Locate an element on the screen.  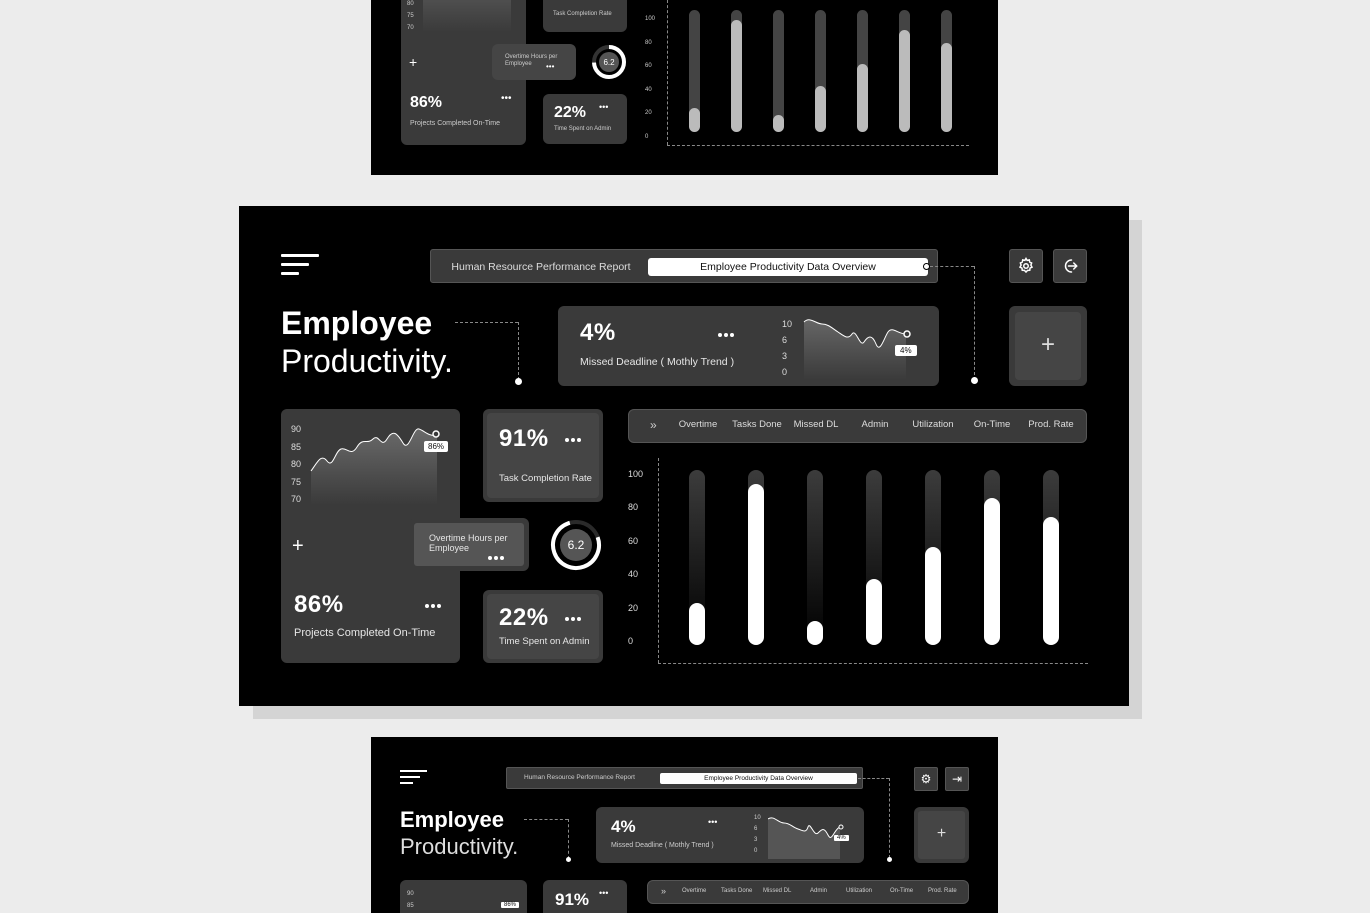
bottom-col-overtime: Overtime is located at coordinates (694, 891).